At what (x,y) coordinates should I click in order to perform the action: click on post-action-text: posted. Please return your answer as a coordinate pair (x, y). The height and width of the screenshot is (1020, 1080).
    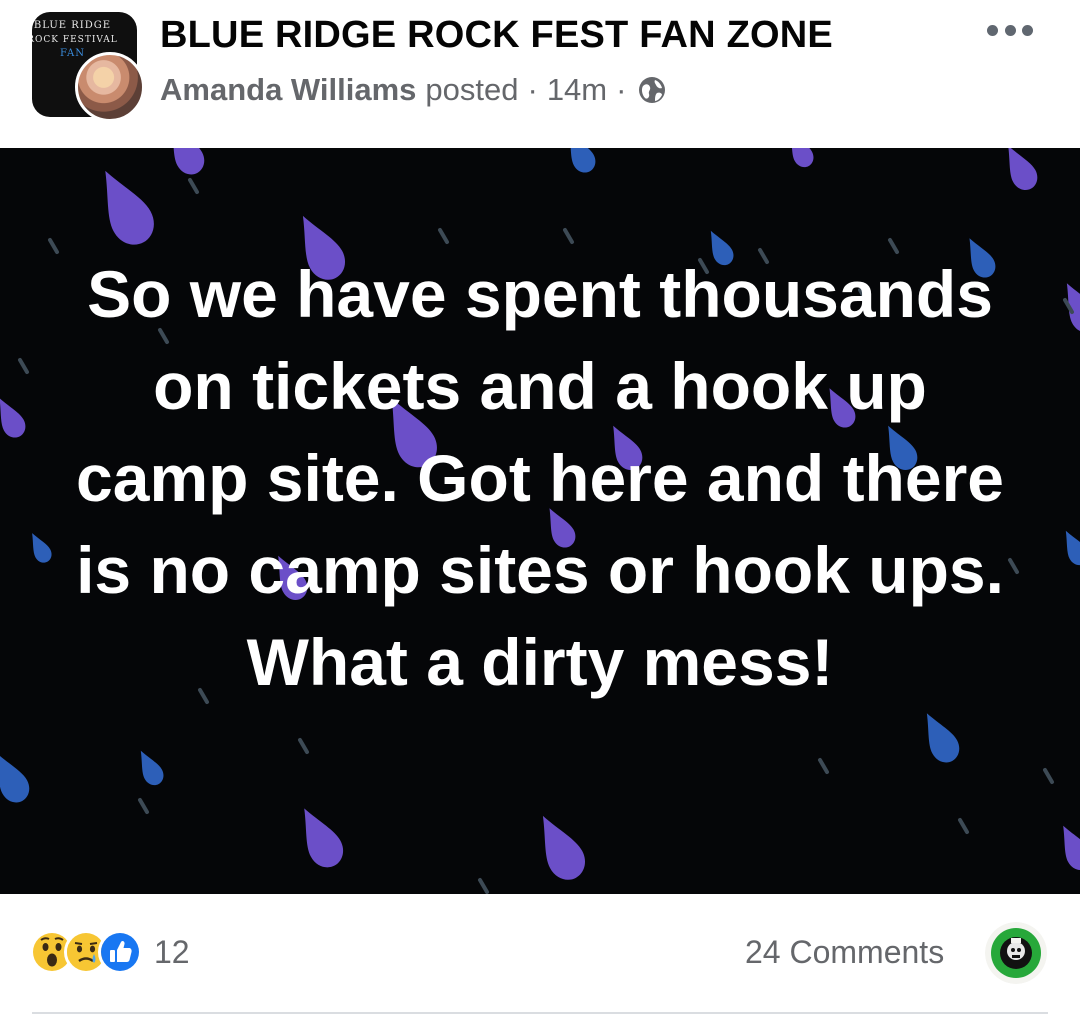
    Looking at the image, I should click on (472, 89).